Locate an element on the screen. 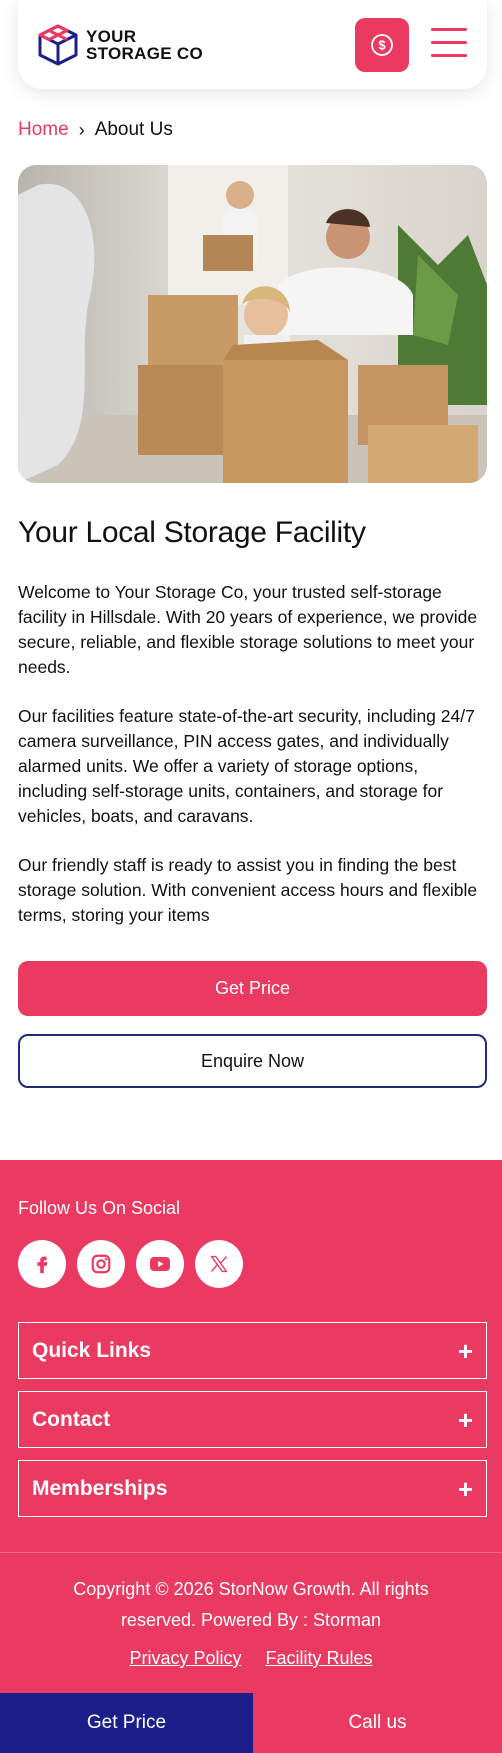  bottom-call-us-button: Call us is located at coordinates (377, 1723).